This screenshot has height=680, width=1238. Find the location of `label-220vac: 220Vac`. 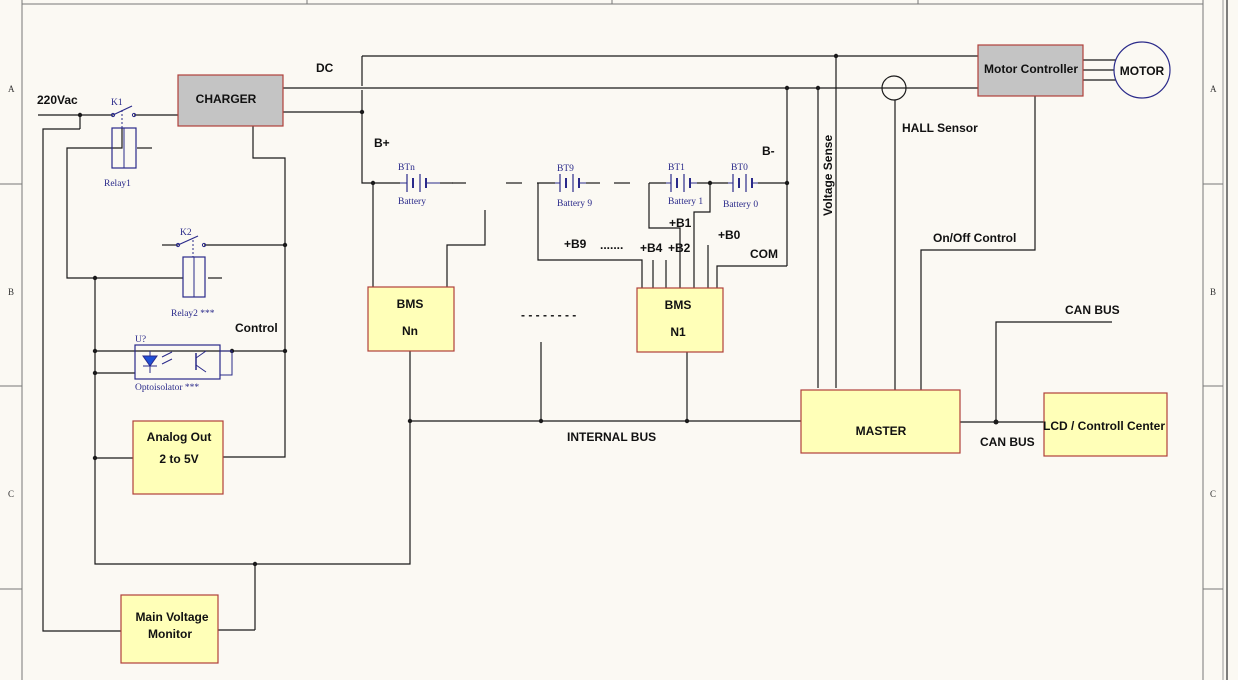

label-220vac: 220Vac is located at coordinates (57, 100).